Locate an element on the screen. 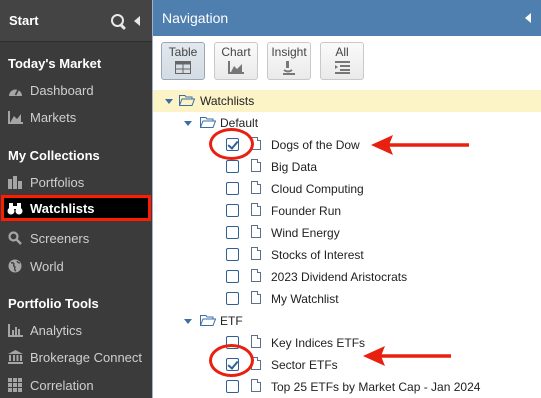 This screenshot has width=541, height=398. sidebar-item-watchlists: Watchlists is located at coordinates (76, 208).